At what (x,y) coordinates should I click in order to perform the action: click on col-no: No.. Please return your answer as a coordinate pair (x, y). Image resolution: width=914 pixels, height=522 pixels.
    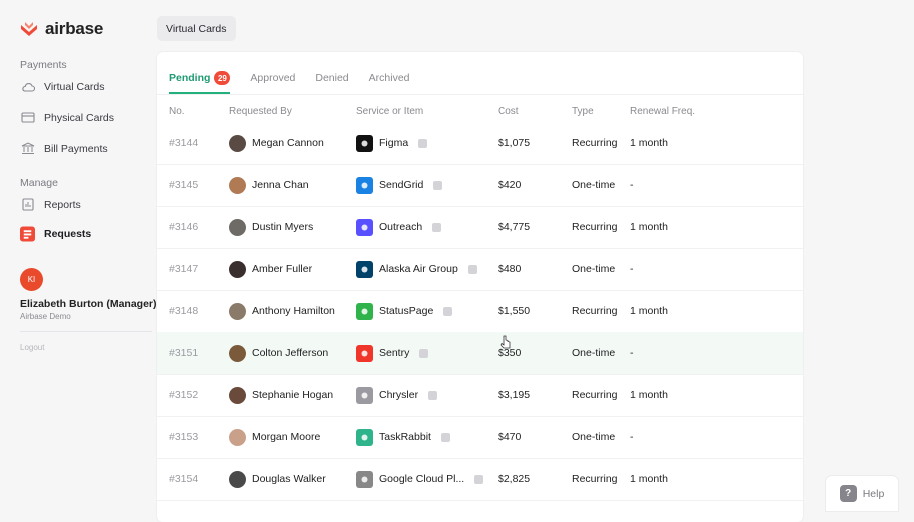
    Looking at the image, I should click on (177, 111).